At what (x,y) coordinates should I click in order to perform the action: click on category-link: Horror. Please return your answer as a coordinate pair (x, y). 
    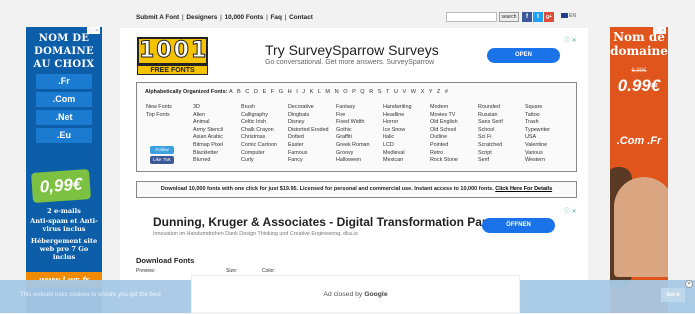
    Looking at the image, I should click on (397, 123).